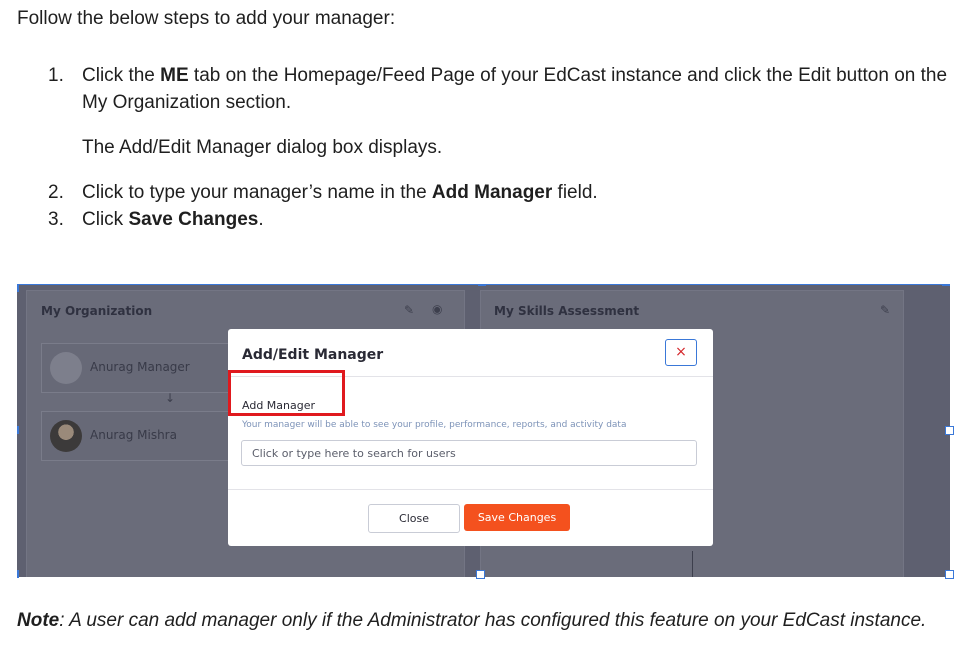 The width and height of the screenshot is (966, 662). What do you see at coordinates (133, 435) in the screenshot?
I see `user-name: Anurag Mishra` at bounding box center [133, 435].